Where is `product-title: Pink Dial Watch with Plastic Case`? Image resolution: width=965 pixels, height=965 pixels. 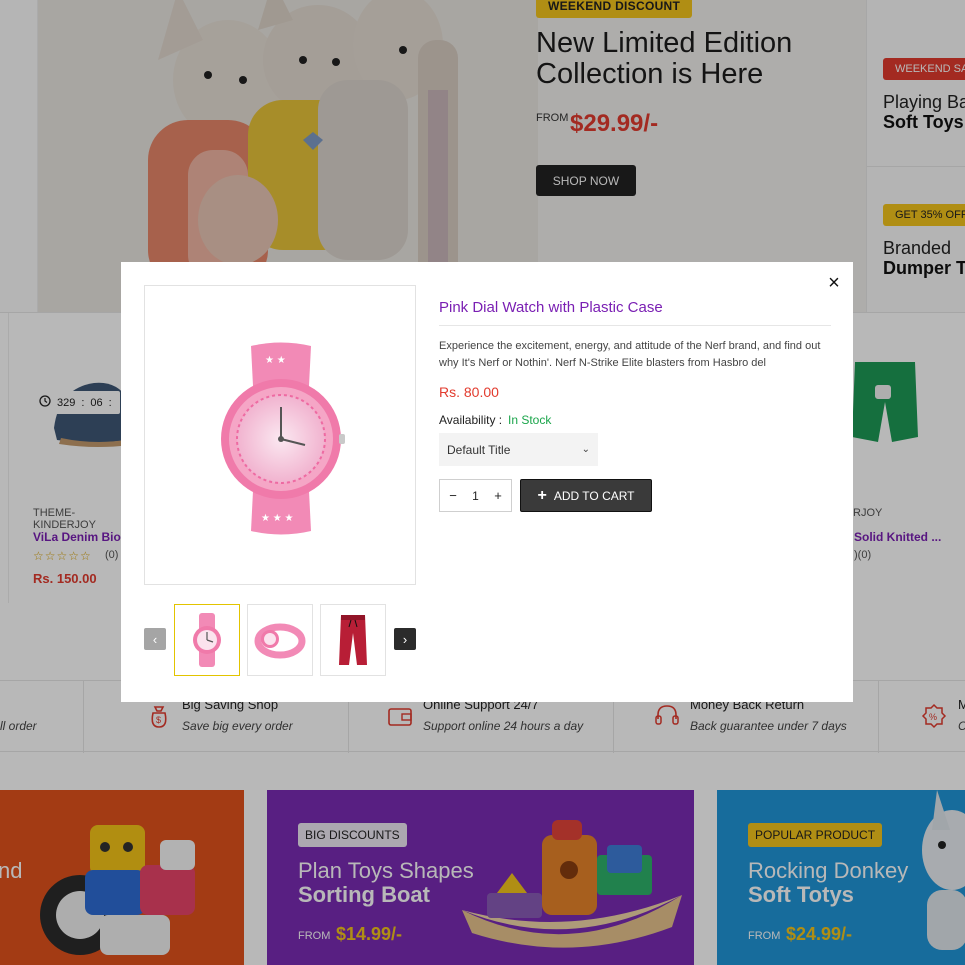
product-title: Pink Dial Watch with Plastic Case is located at coordinates (551, 307).